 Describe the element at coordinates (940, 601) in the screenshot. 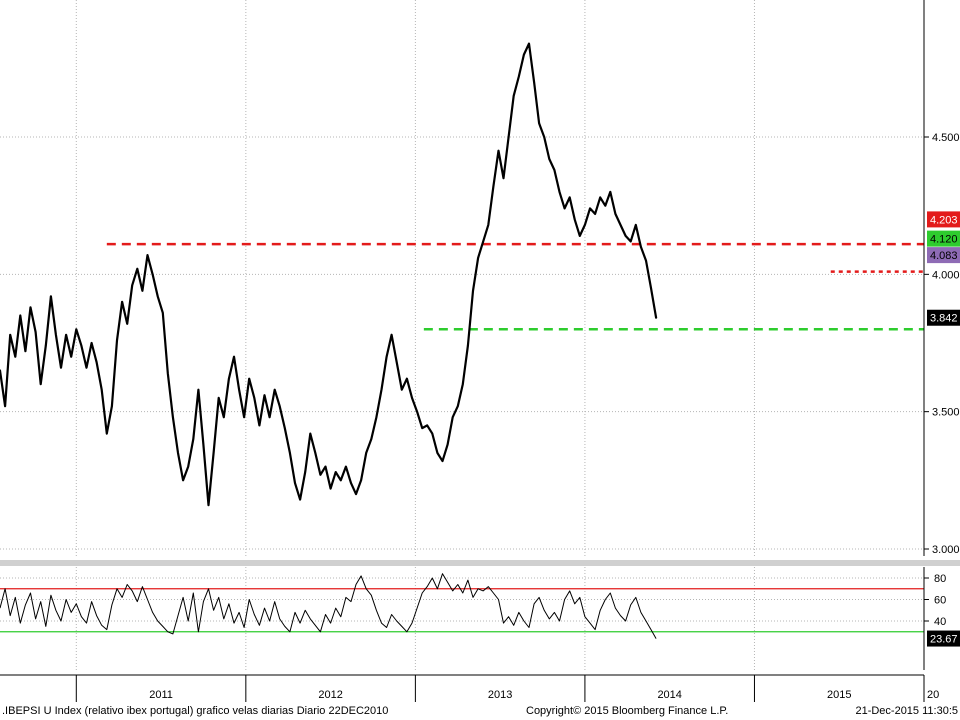

I see `rsi-y-tick-label: 60` at that location.